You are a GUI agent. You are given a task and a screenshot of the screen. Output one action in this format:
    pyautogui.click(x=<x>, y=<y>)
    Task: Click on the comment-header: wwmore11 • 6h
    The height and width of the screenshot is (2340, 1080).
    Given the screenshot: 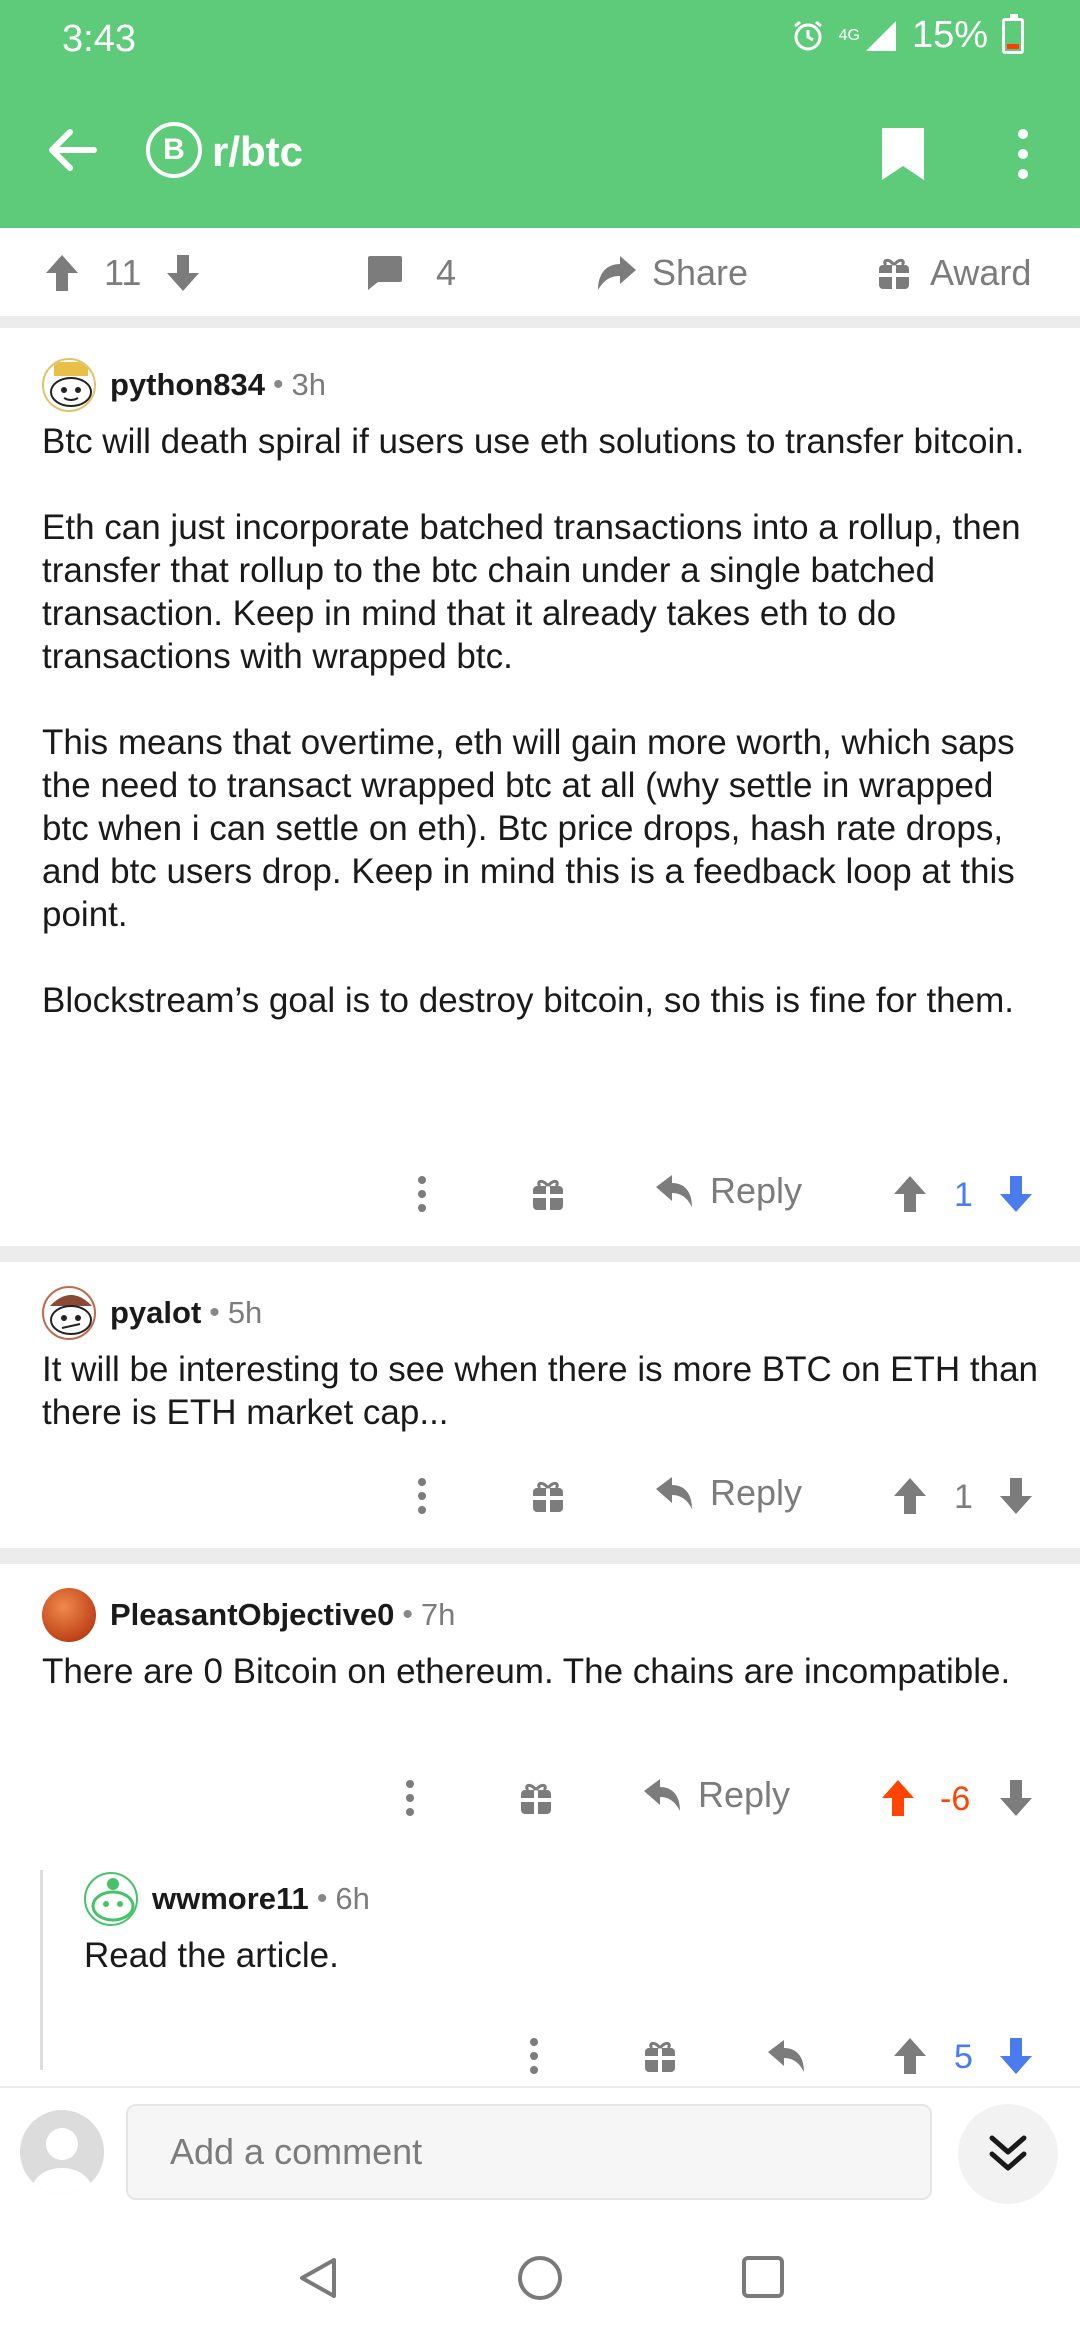 What is the action you would take?
    pyautogui.click(x=227, y=1899)
    